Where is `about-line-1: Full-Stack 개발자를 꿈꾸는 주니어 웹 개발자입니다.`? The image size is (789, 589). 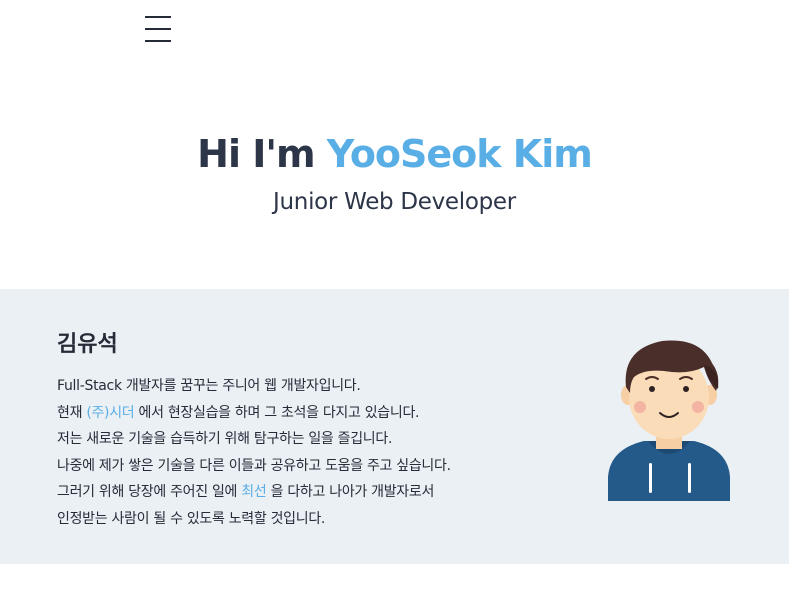
about-line-1: Full-Stack 개발자를 꿈꾸는 주니어 웹 개발자입니다. is located at coordinates (209, 386).